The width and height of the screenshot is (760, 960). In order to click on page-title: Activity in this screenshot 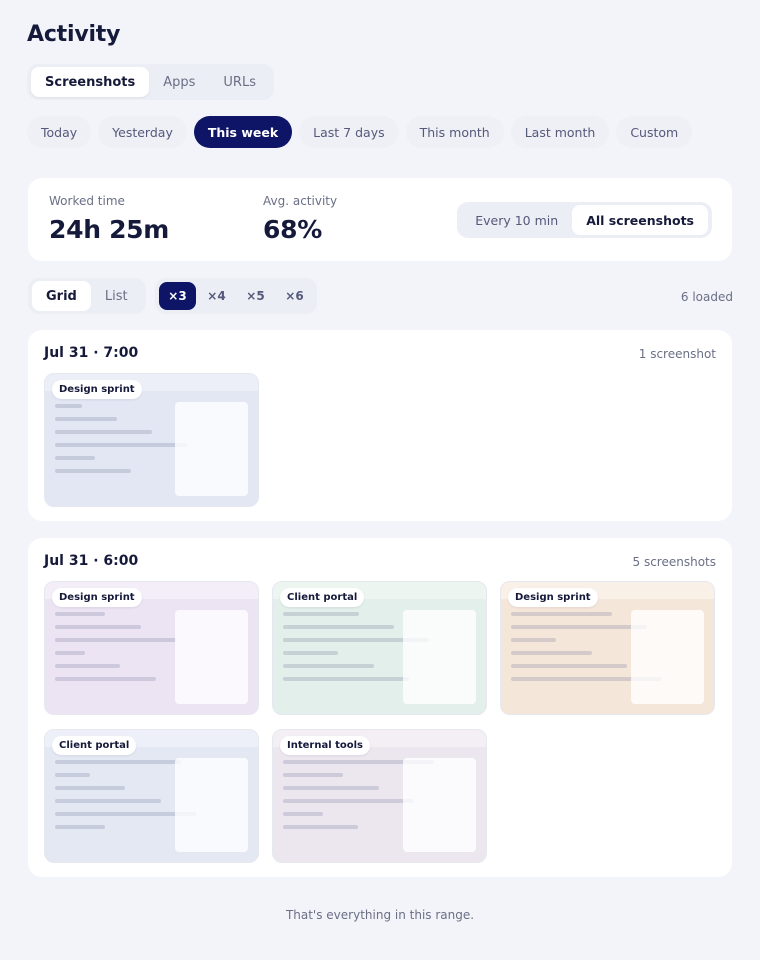, I will do `click(74, 34)`.